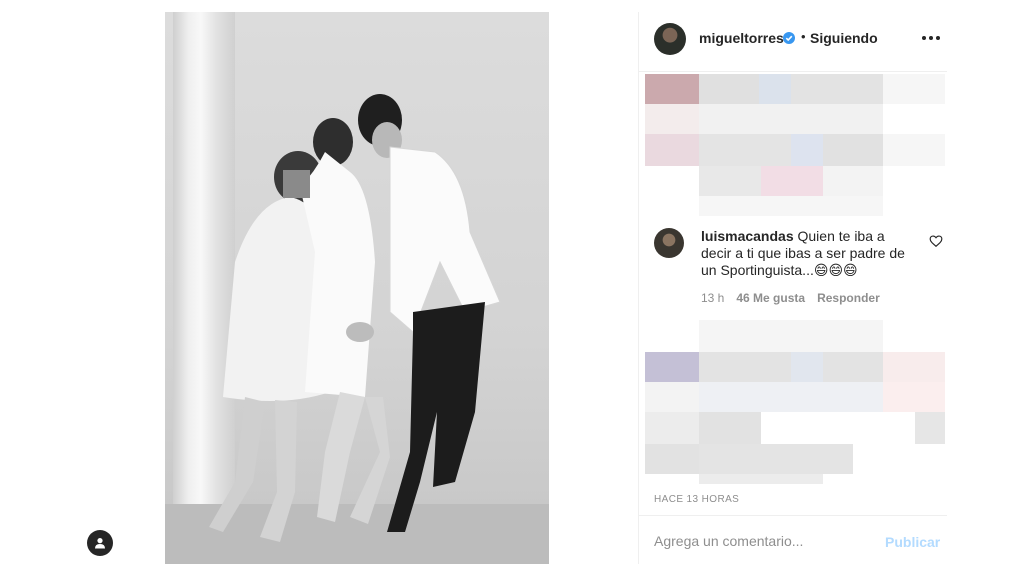 The height and width of the screenshot is (576, 1024). Describe the element at coordinates (296, 184) in the screenshot. I see `blurred-face` at that location.